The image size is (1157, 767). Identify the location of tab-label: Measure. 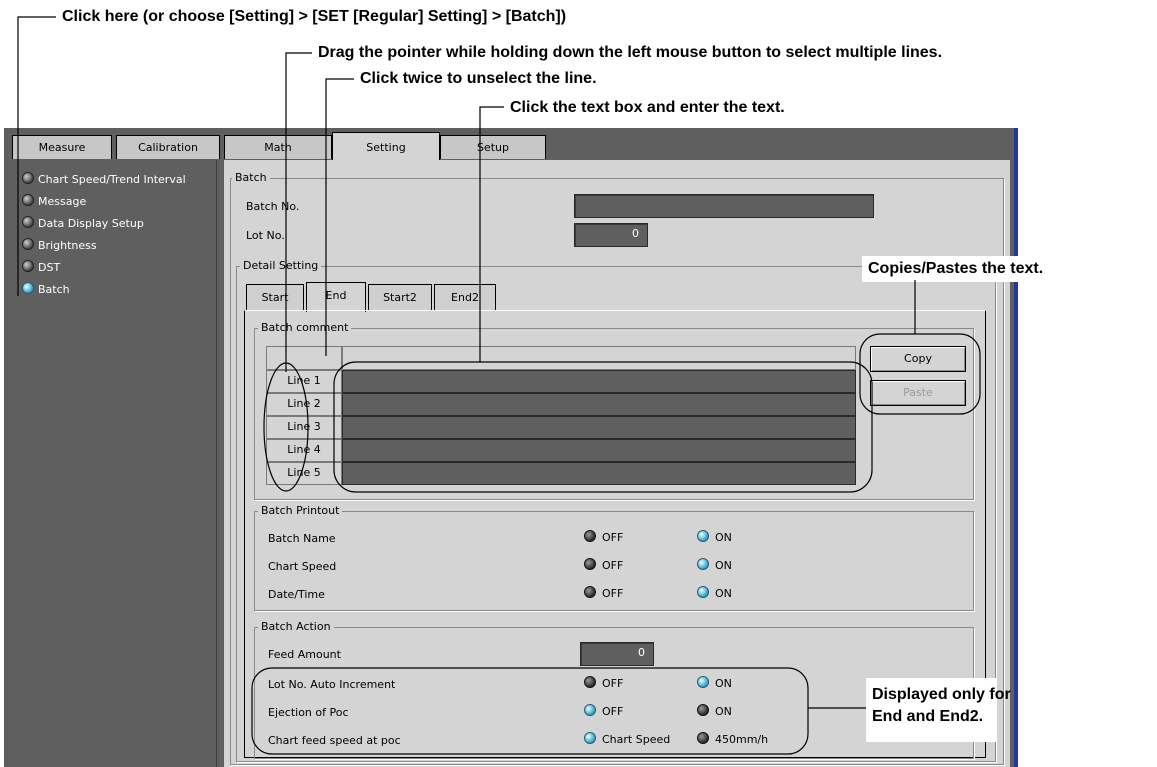
(62, 147).